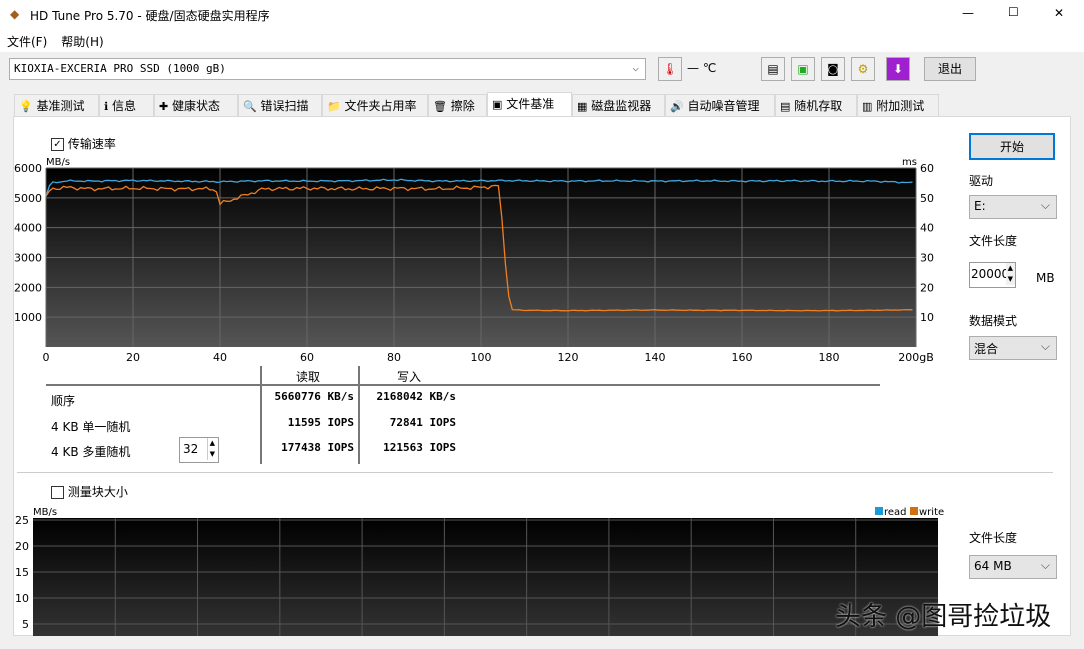  Describe the element at coordinates (927, 317) in the screenshot. I see `y2-tick-label: 10` at that location.